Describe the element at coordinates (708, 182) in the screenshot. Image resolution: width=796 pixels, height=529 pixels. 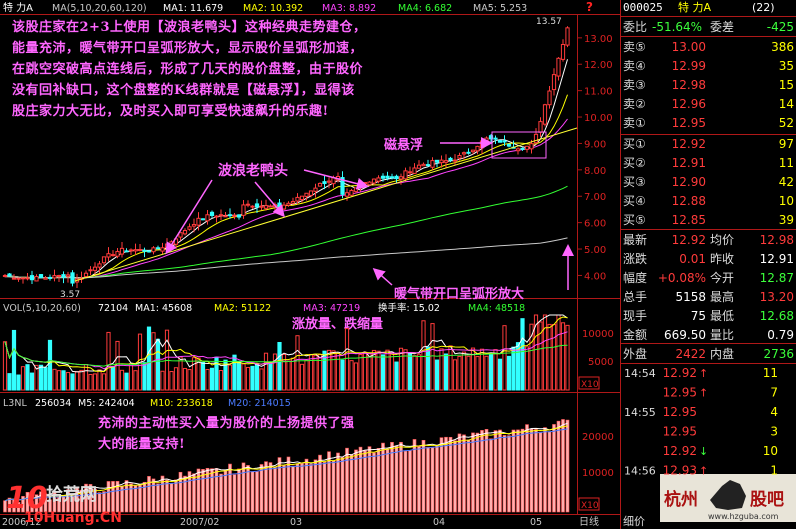
I see `buy-row: 买③ 12.90 42` at that location.